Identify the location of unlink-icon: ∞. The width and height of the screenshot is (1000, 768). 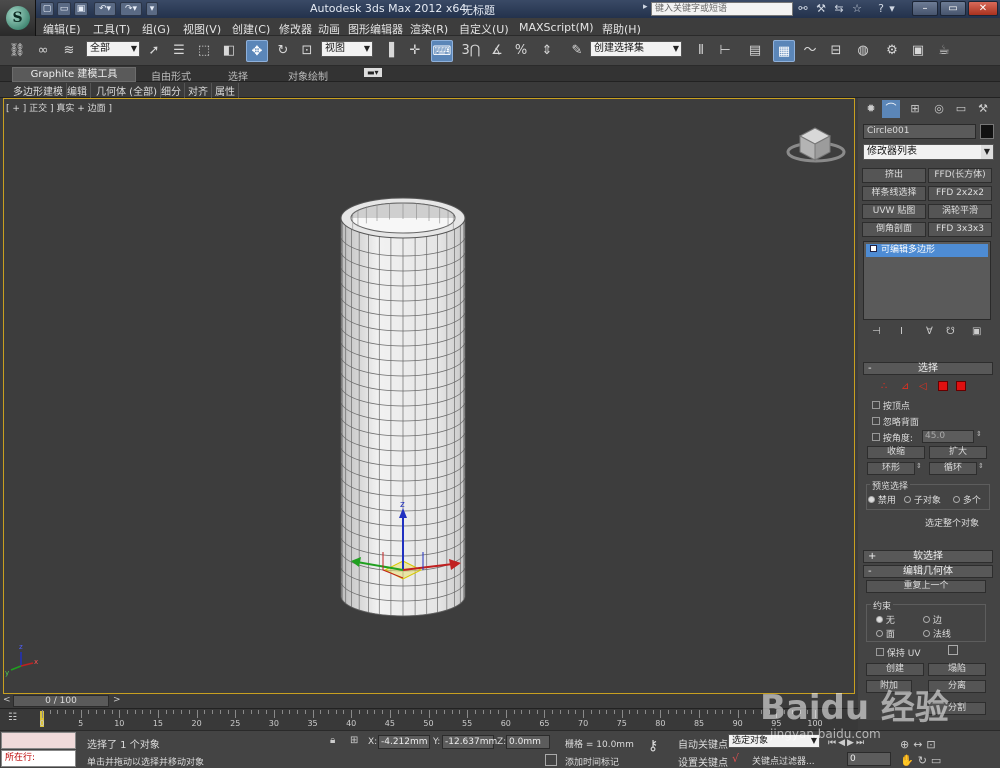
(43, 51).